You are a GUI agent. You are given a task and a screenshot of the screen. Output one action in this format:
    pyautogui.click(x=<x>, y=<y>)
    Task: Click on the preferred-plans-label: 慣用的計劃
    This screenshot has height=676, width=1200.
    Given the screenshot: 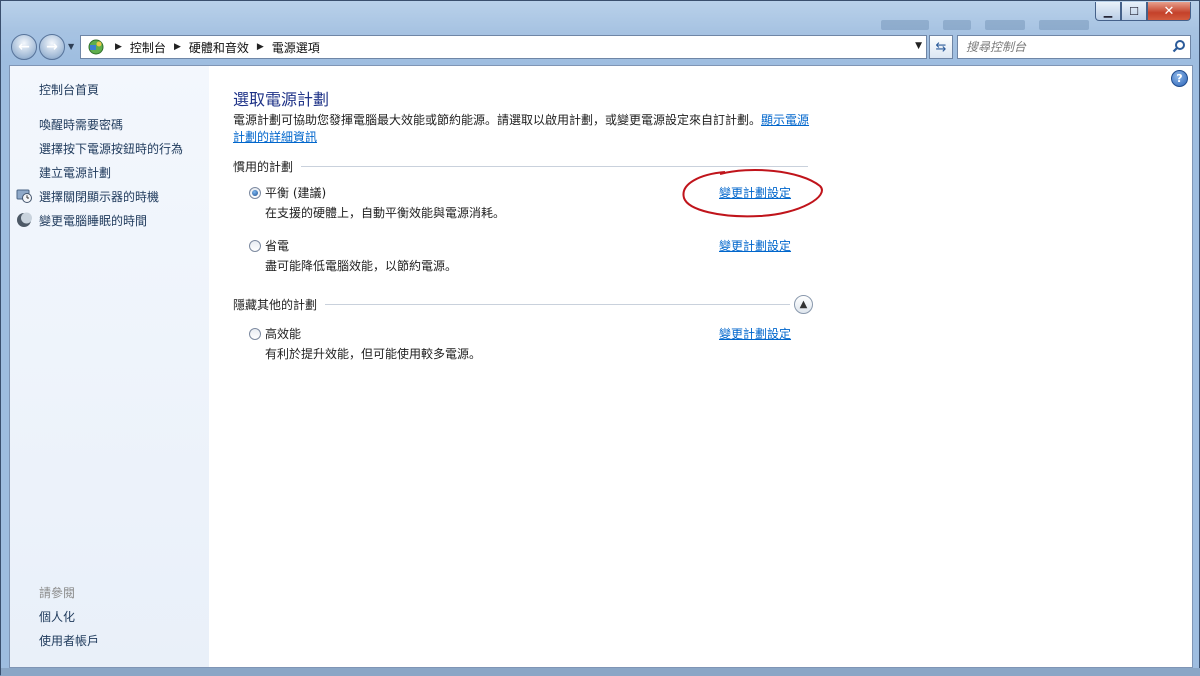 What is the action you would take?
    pyautogui.click(x=263, y=167)
    